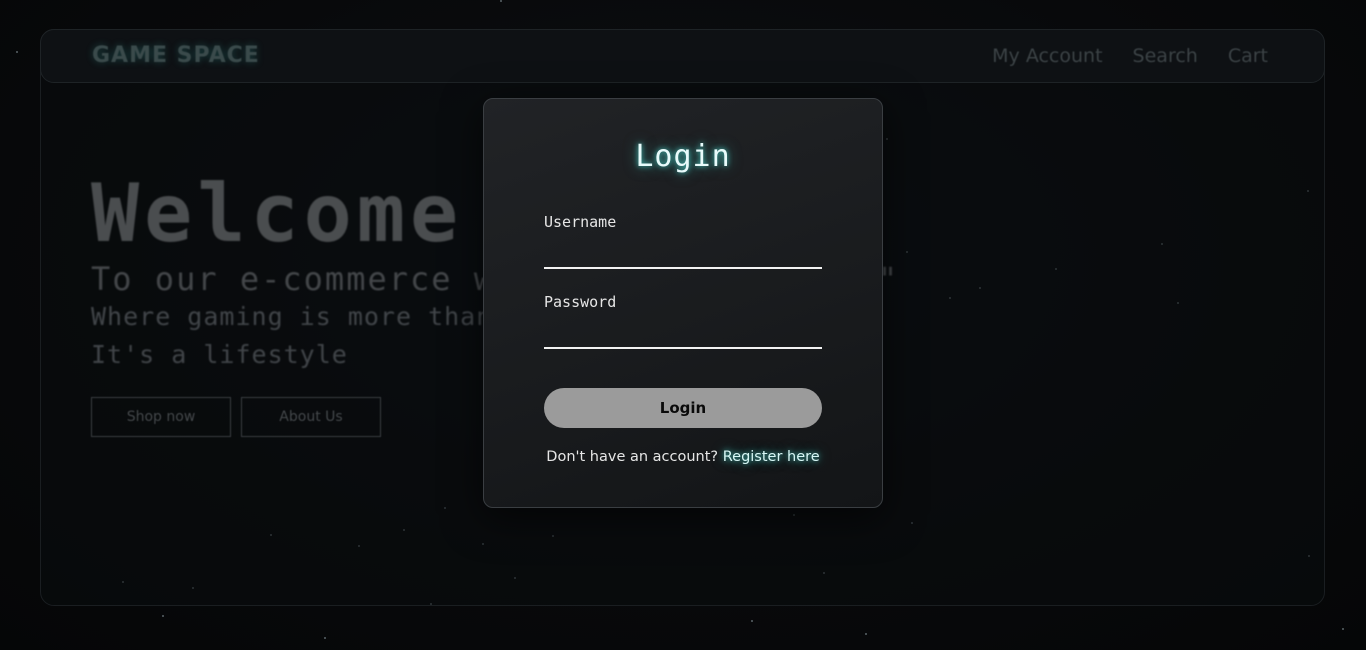 The image size is (1366, 650). I want to click on username-input, so click(683, 255).